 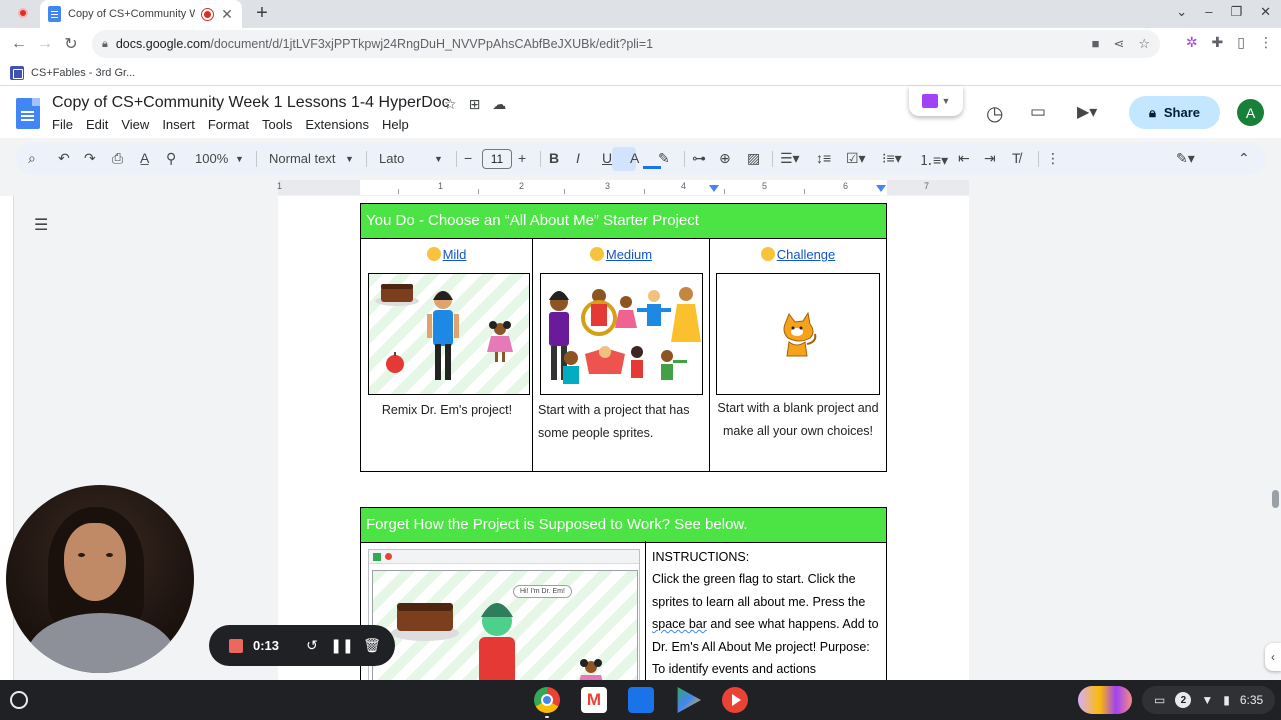 I want to click on insert-image-icon: ▨, so click(x=753, y=158).